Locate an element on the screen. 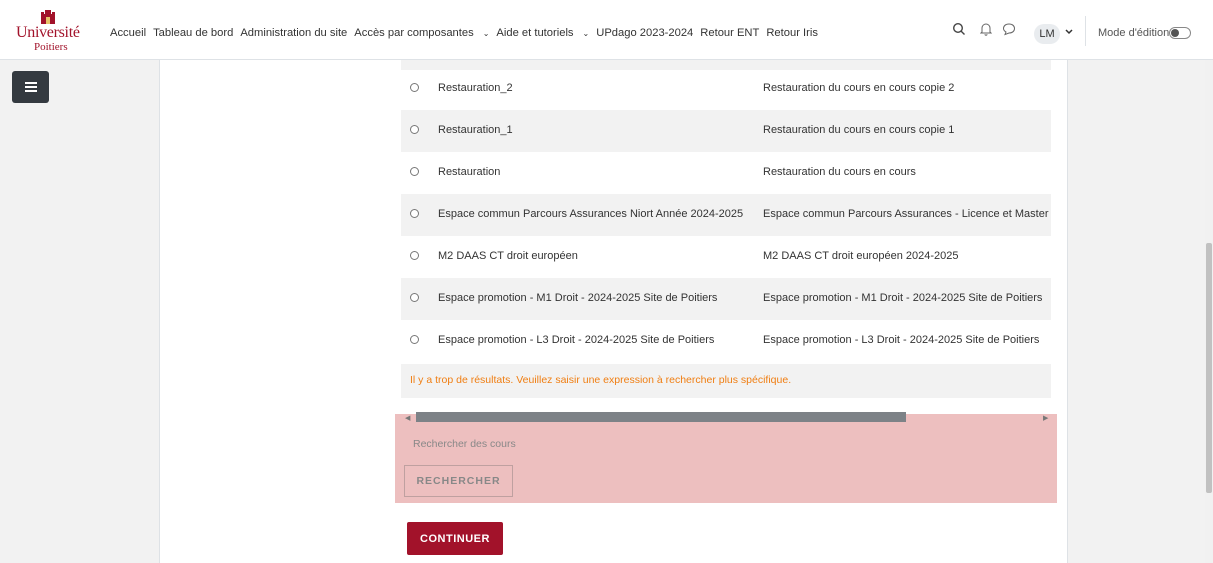 The width and height of the screenshot is (1213, 563). logo-text-line2: Poitiers is located at coordinates (51, 47).